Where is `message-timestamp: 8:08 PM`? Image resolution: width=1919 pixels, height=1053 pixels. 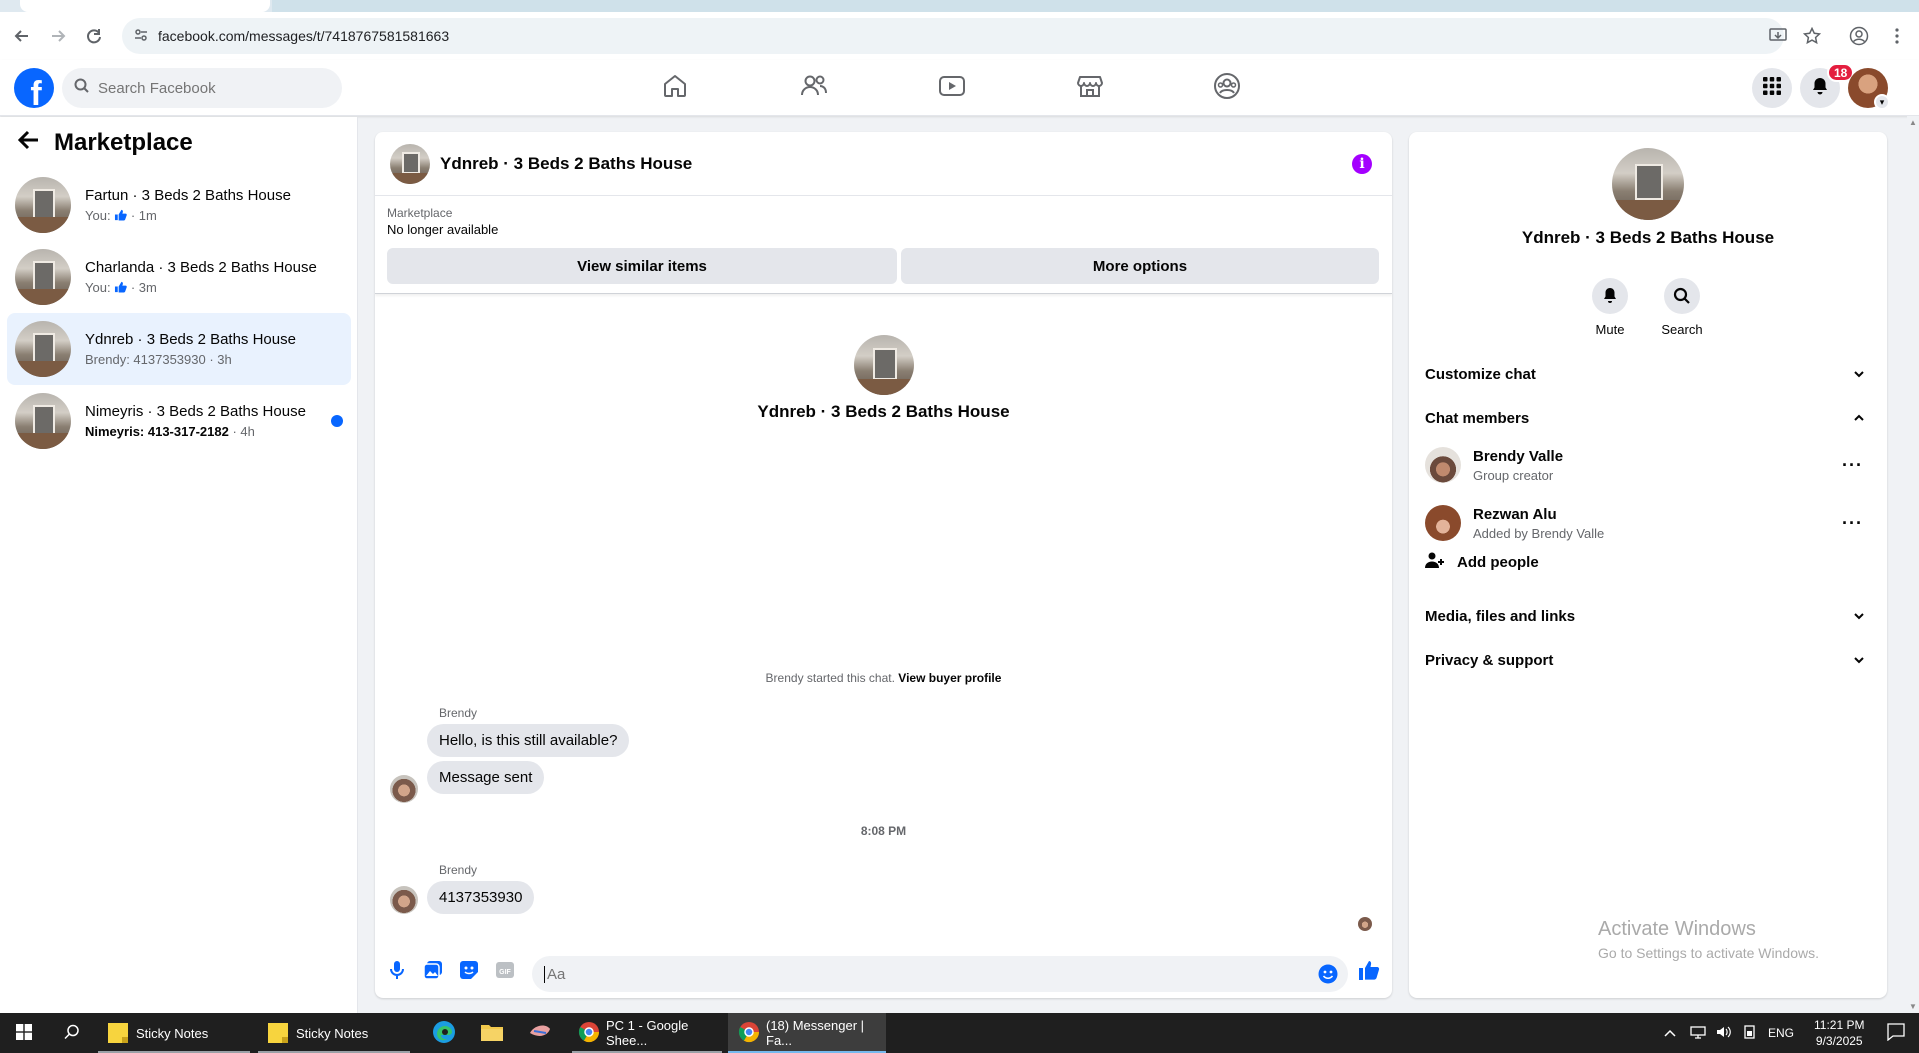 message-timestamp: 8:08 PM is located at coordinates (883, 831).